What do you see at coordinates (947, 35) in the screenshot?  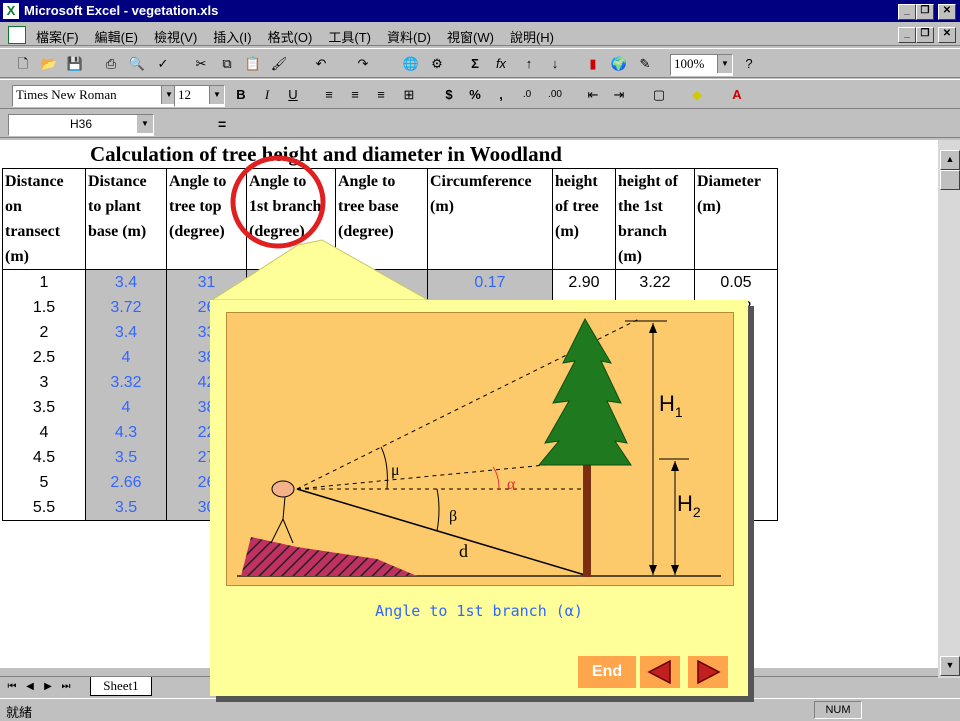 I see `doc-close-button: ✕` at bounding box center [947, 35].